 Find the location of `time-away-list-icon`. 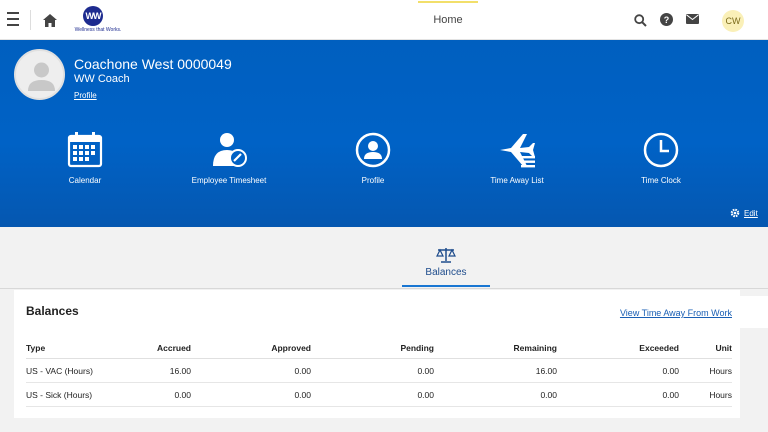

time-away-list-icon is located at coordinates (517, 151).